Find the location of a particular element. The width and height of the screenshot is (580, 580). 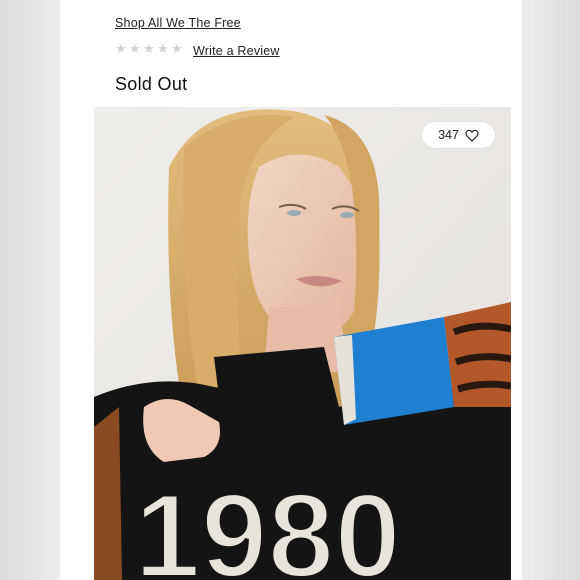

like-button: 347 is located at coordinates (458, 135).